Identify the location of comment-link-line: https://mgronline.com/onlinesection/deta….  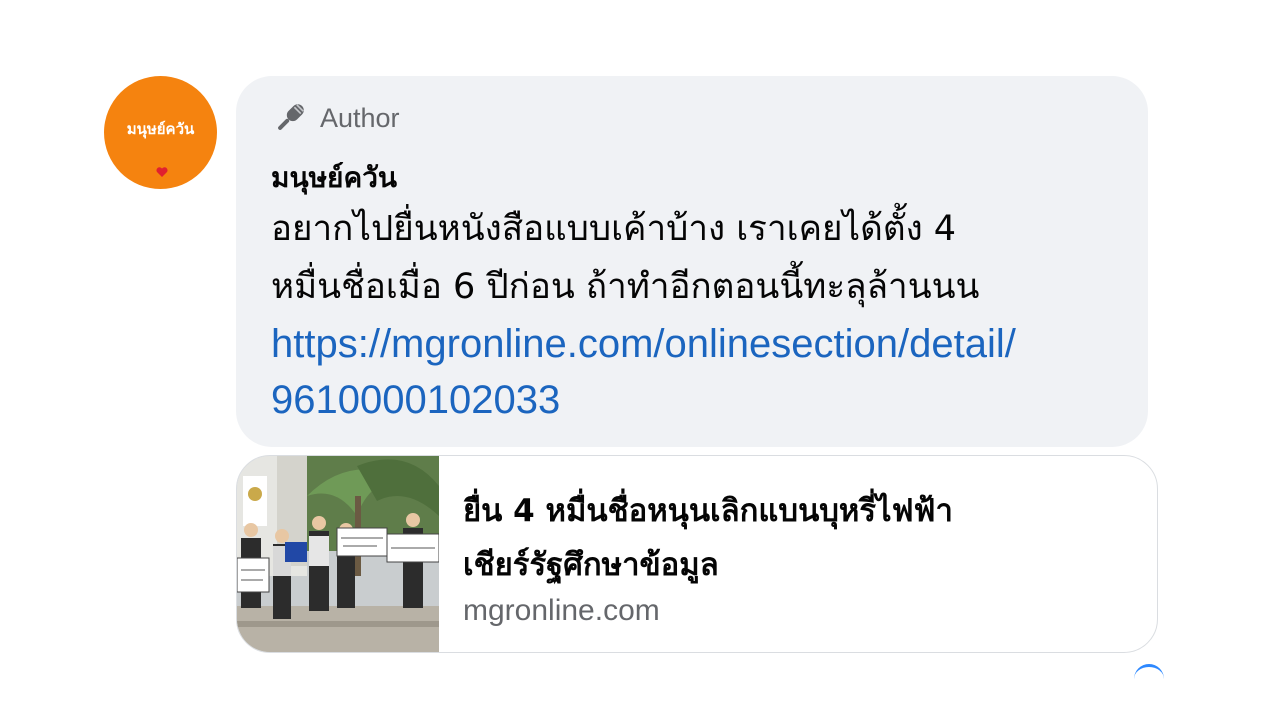
(643, 344).